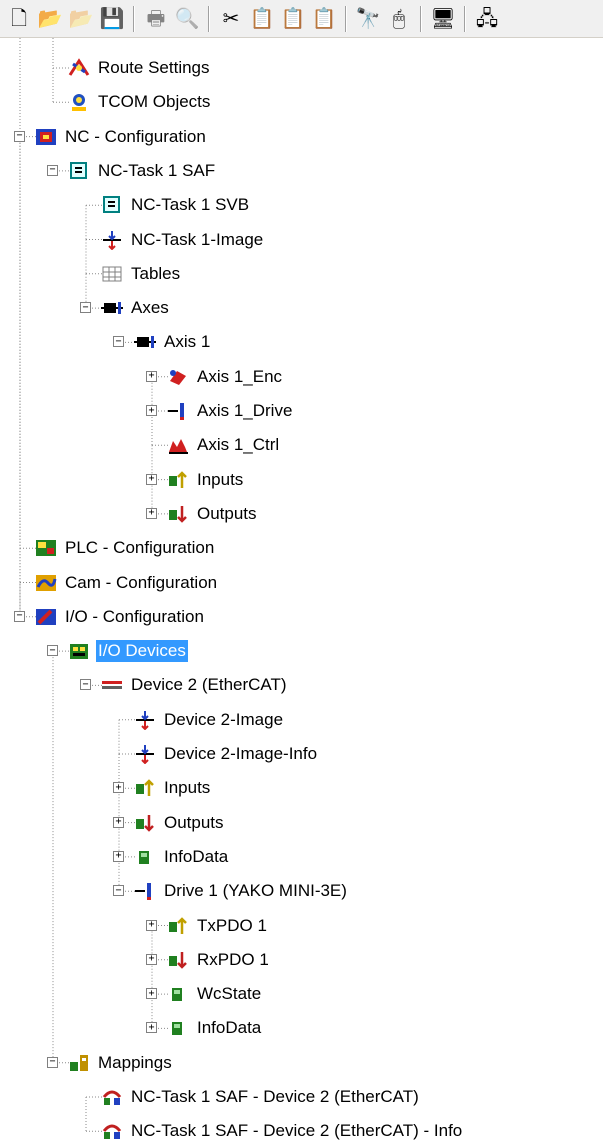 Image resolution: width=603 pixels, height=1142 pixels. Describe the element at coordinates (241, 891) in the screenshot. I see `tree-item-drive-1-yako-mini-3e: Drive 1 (YAKO MINI-3E)` at that location.